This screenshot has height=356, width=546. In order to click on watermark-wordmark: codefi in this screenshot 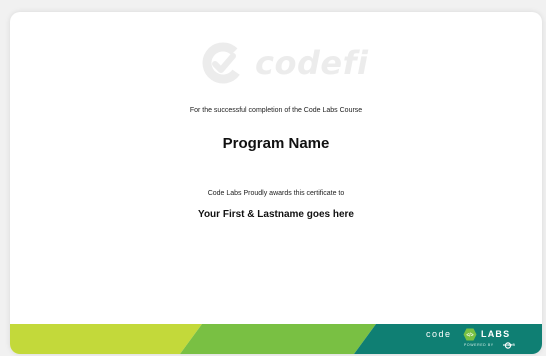, I will do `click(312, 63)`.